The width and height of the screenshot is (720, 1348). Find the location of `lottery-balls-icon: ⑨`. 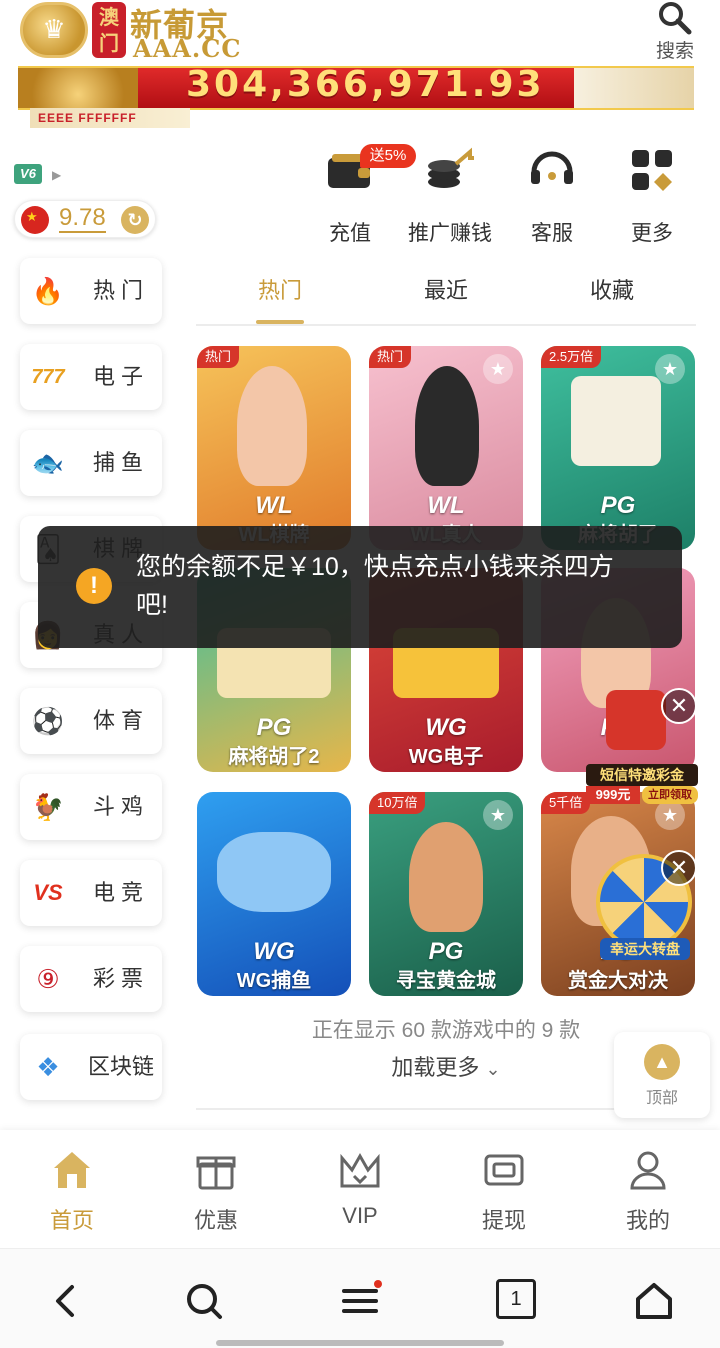

lottery-balls-icon: ⑨ is located at coordinates (48, 979).